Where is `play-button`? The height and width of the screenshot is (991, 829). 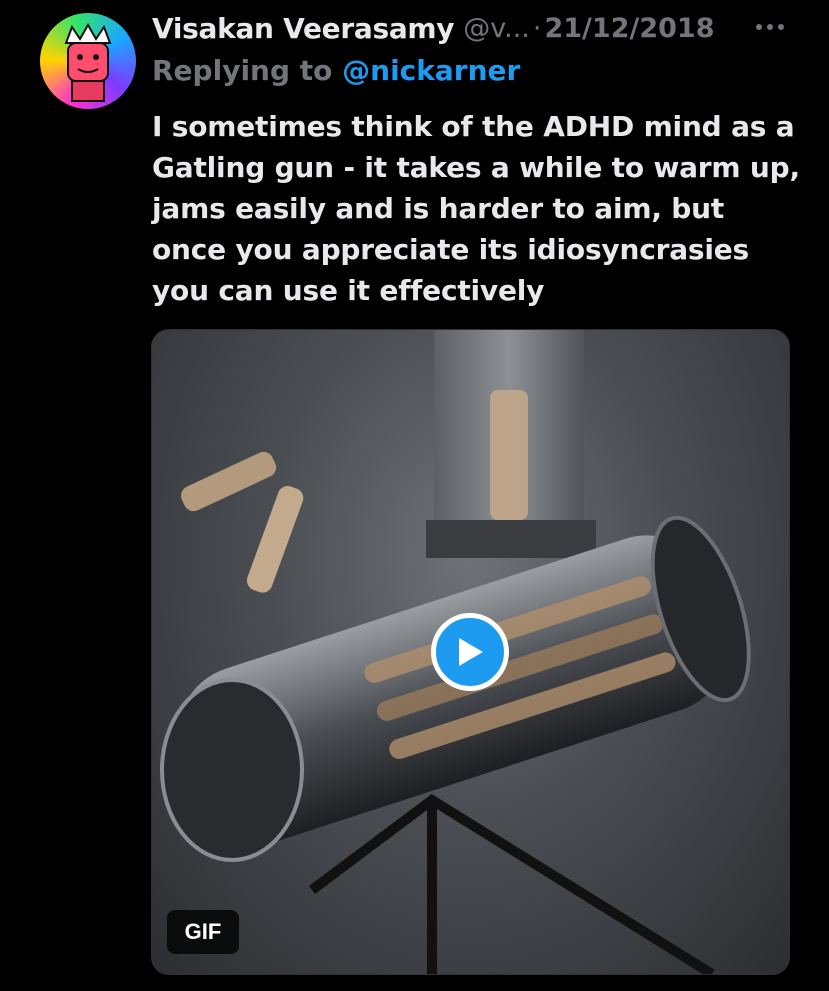 play-button is located at coordinates (470, 652).